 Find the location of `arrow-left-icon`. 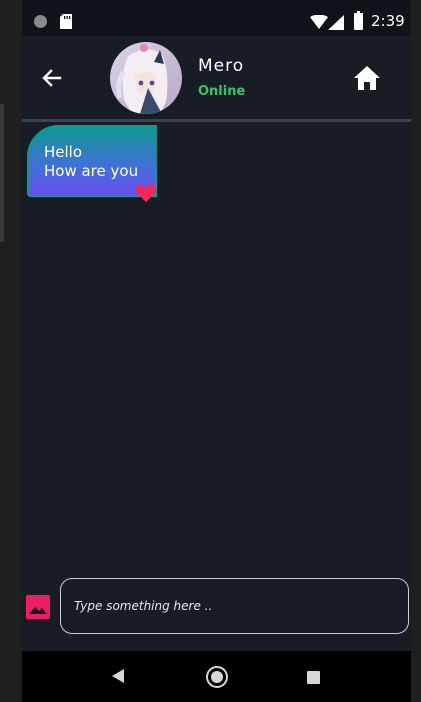

arrow-left-icon is located at coordinates (52, 78).